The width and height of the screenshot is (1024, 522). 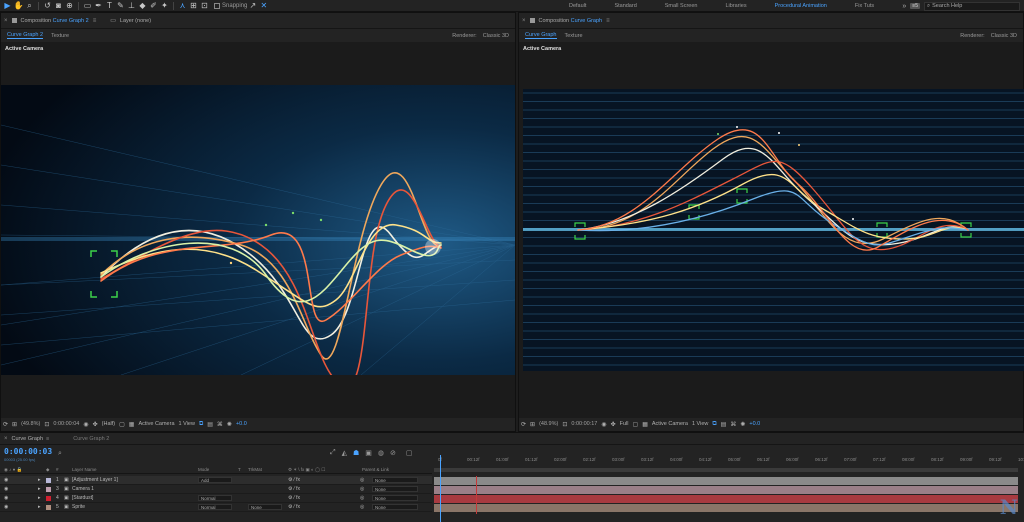 I want to click on timeline-tab-curve-graph-2: Curve Graph 2, so click(x=91, y=439).